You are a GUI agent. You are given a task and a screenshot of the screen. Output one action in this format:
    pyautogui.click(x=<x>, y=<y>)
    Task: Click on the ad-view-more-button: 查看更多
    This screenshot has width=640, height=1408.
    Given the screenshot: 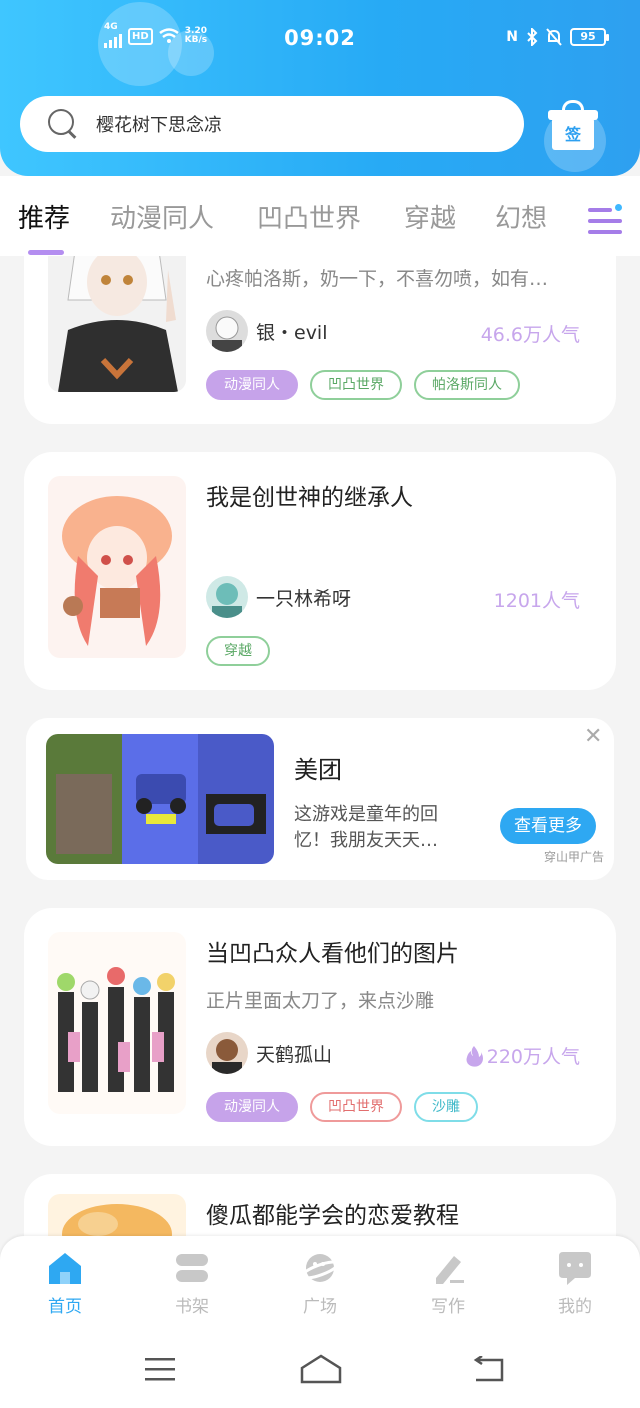 What is the action you would take?
    pyautogui.click(x=548, y=826)
    